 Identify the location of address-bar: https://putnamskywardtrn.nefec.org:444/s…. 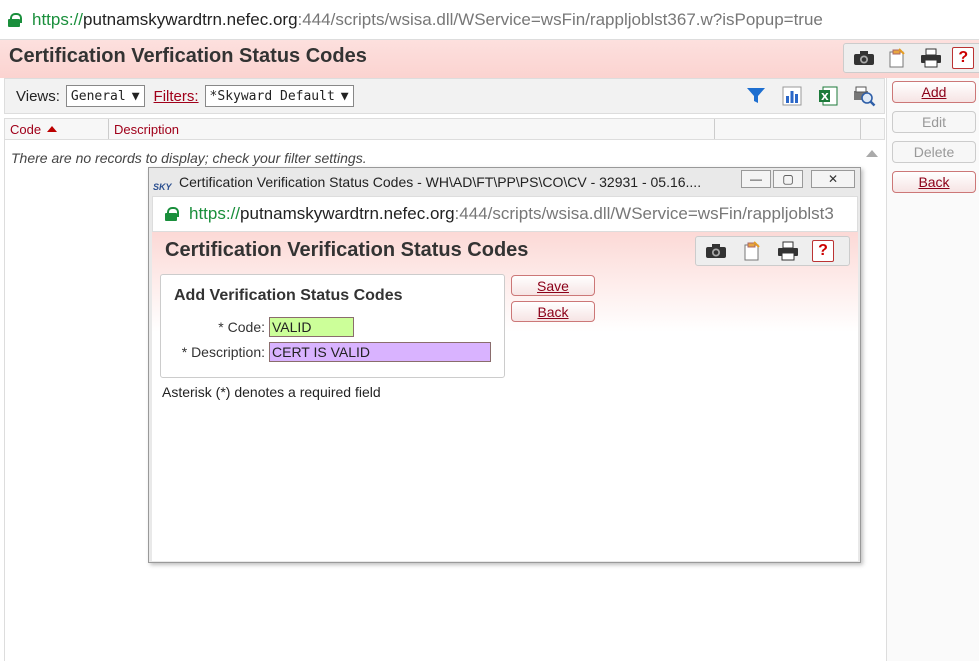
(489, 20).